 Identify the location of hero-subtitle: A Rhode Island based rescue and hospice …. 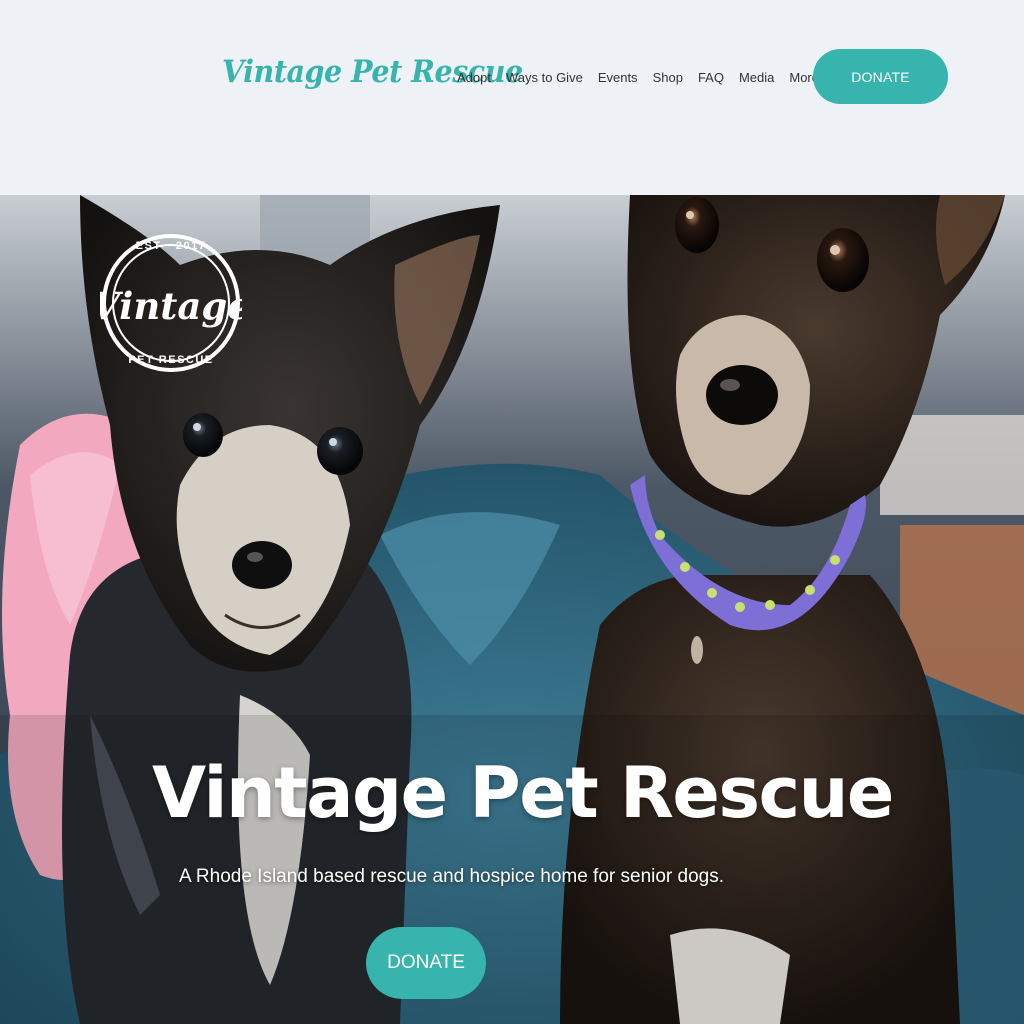
(452, 876).